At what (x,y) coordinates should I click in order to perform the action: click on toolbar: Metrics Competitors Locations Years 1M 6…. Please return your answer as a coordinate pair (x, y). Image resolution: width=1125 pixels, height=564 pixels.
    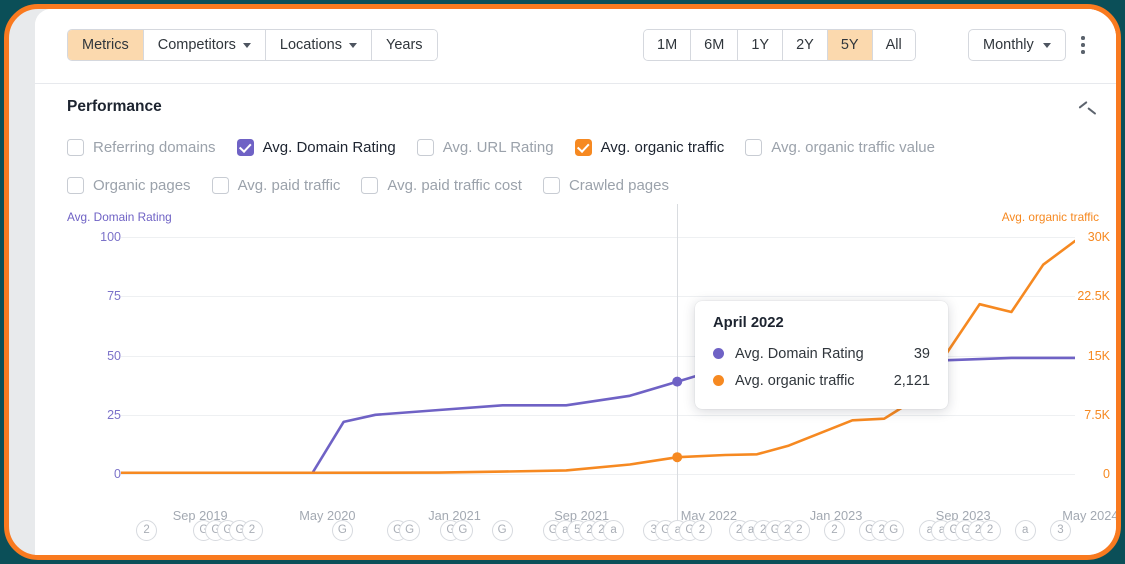
    Looking at the image, I should click on (575, 46).